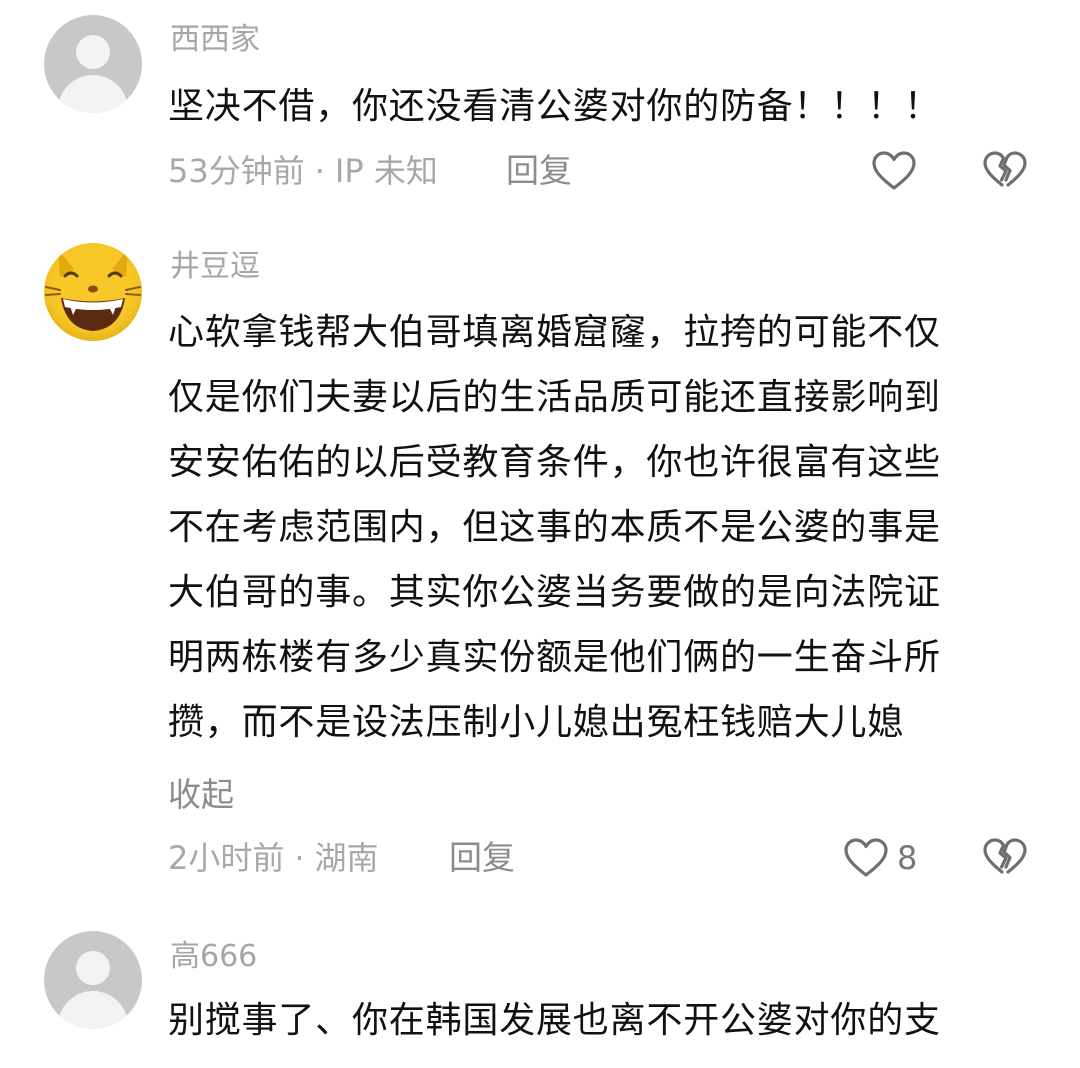  I want to click on comment-text: 别搅事了、你在韩国发展也离不开公婆对你的支, so click(603, 1020).